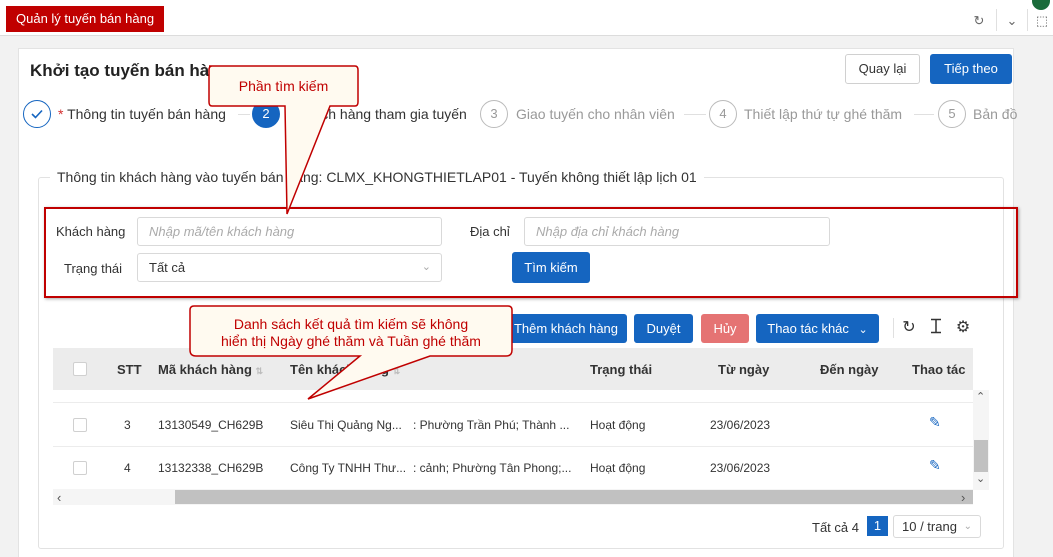 The image size is (1053, 557). Describe the element at coordinates (283, 86) in the screenshot. I see `search-callout-text: Phần tìm kiếm` at that location.